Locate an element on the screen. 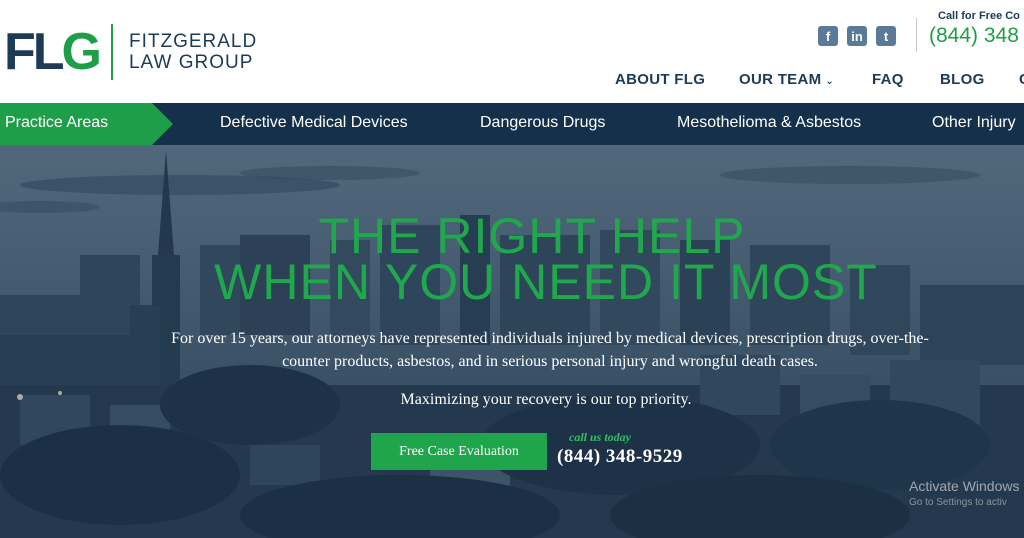 This screenshot has width=1024, height=538. nav-faq: FAQ is located at coordinates (888, 79).